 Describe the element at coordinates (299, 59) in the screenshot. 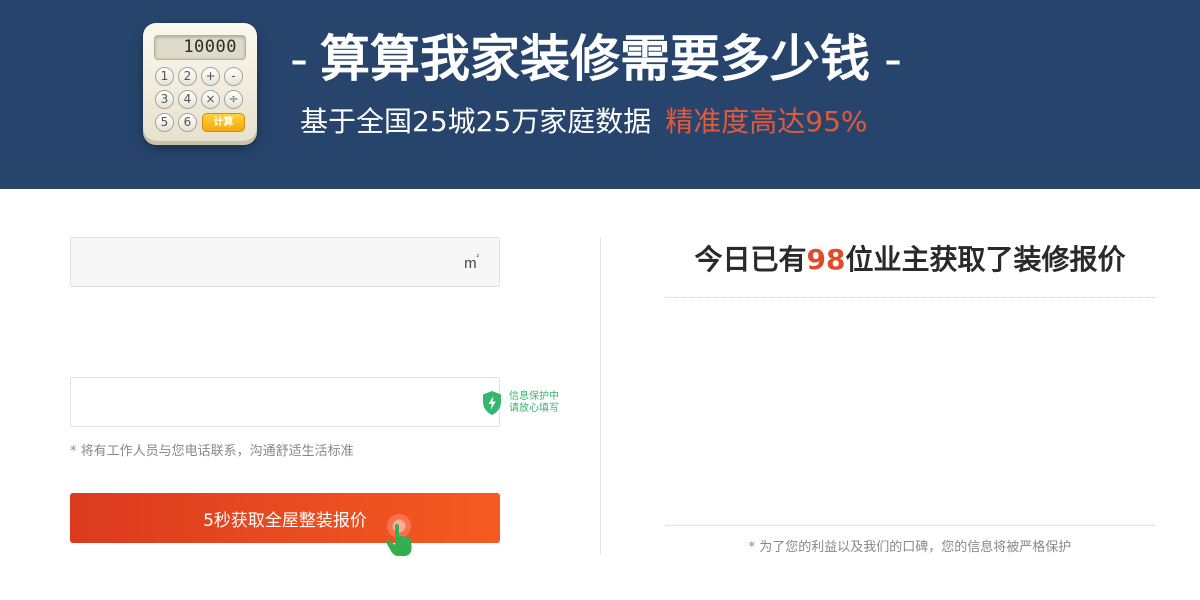

I see `title-dash-left: -` at that location.